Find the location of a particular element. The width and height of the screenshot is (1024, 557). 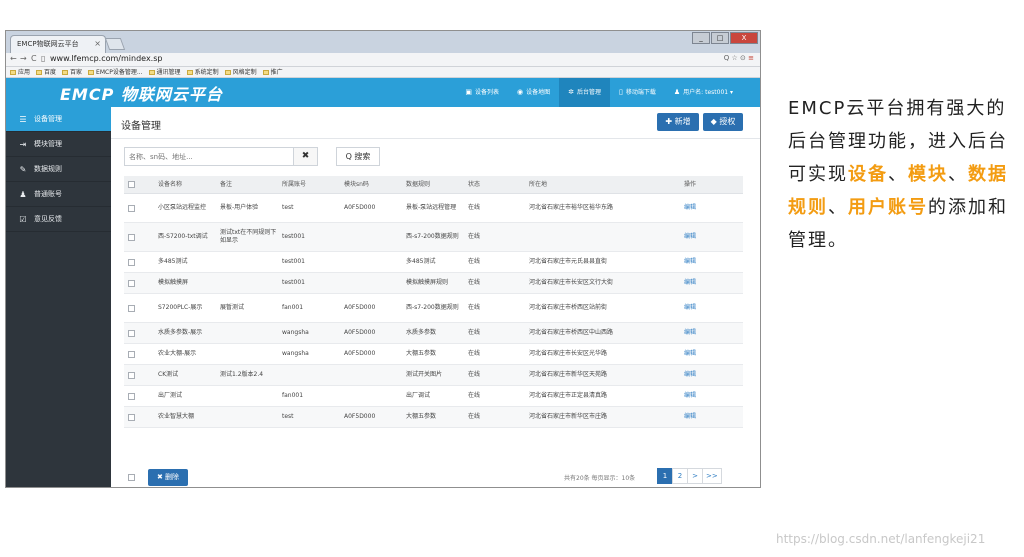

add-button: ✚ 新增 is located at coordinates (678, 122).